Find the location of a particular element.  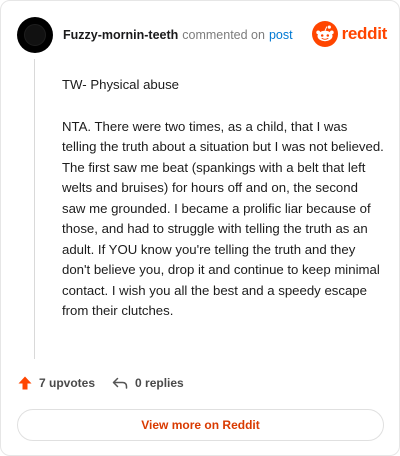

view-more-on-reddit-button: View more on Reddit is located at coordinates (200, 425).